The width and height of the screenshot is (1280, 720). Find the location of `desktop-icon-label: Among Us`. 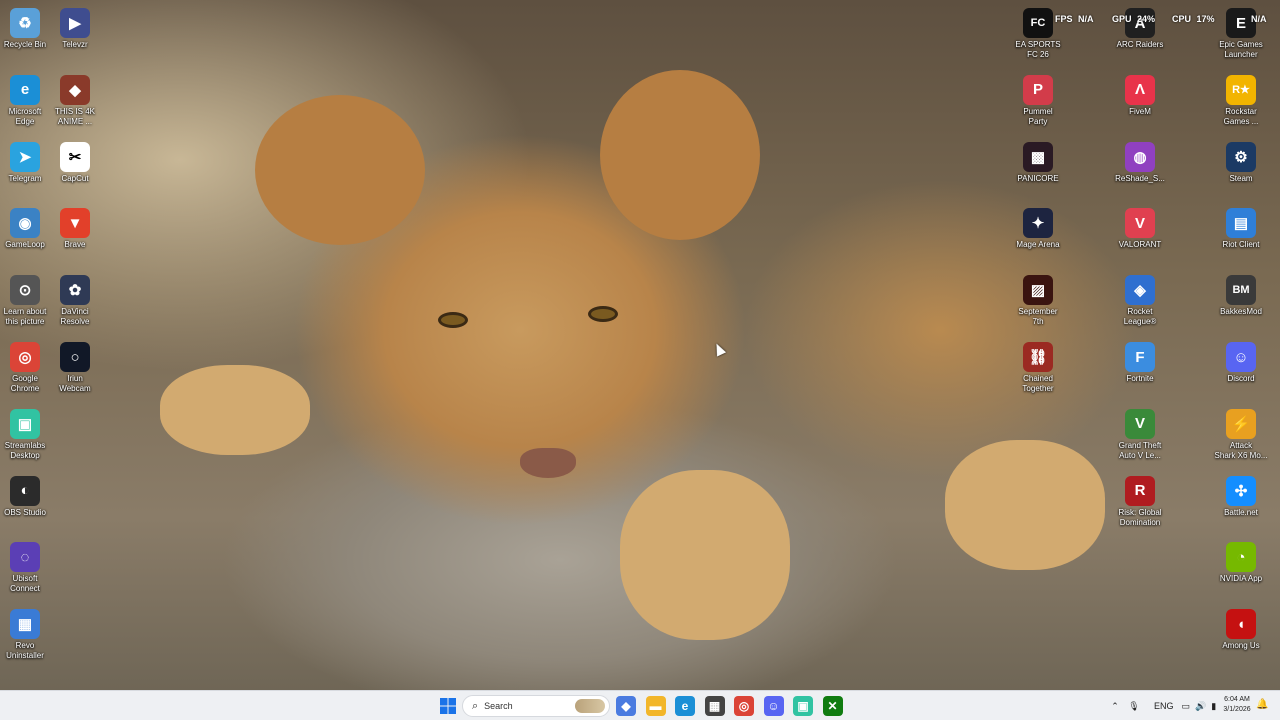

desktop-icon-label: Among Us is located at coordinates (1241, 646).